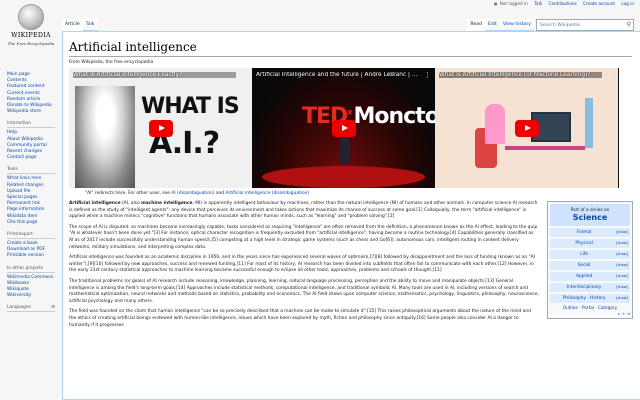 The width and height of the screenshot is (640, 400). Describe the element at coordinates (560, 25) in the screenshot. I see `search-placeholder: Search Wikipedia` at that location.